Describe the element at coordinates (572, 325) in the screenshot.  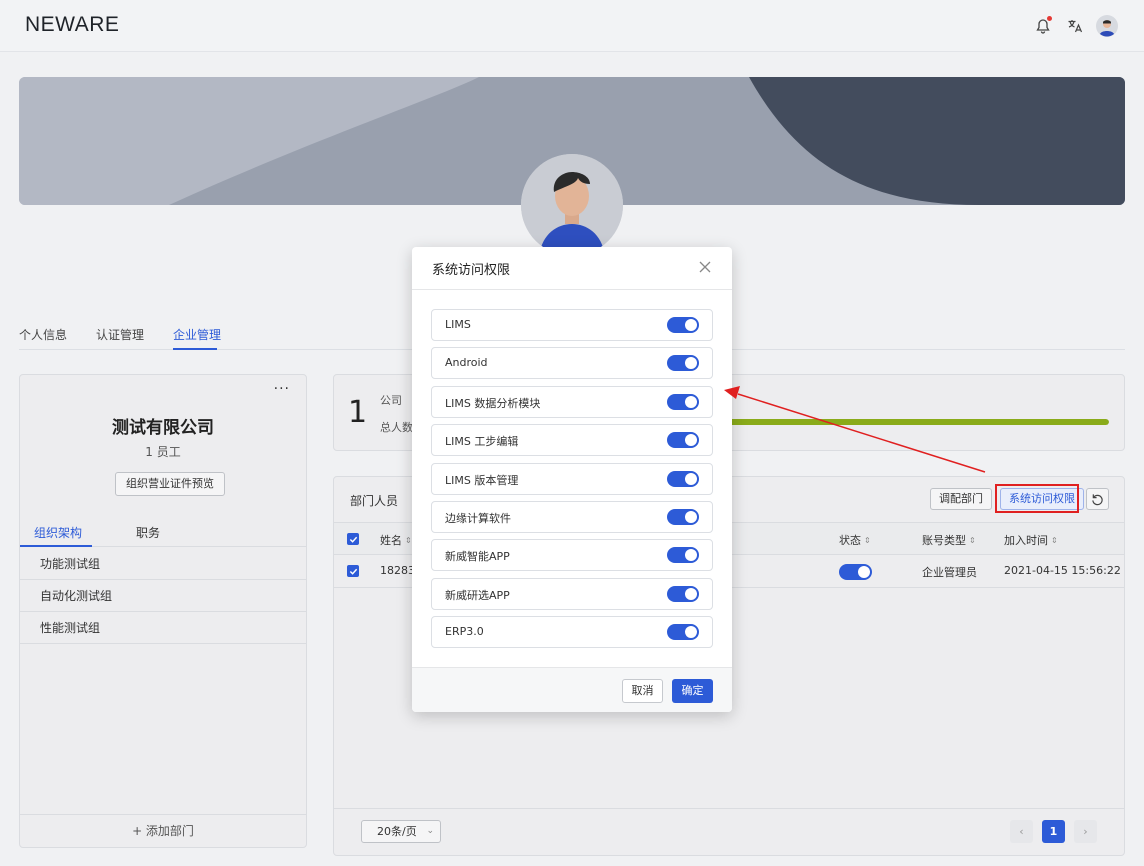
I see `permission-row: LIMS` at that location.